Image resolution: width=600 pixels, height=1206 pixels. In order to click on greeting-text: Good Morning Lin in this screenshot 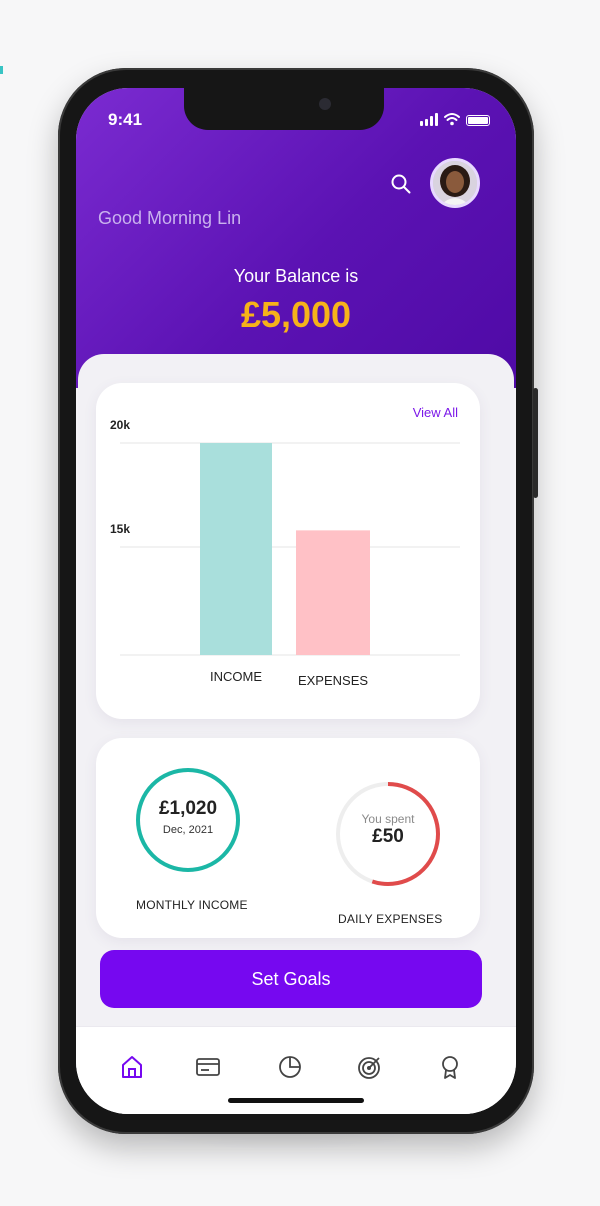, I will do `click(170, 218)`.